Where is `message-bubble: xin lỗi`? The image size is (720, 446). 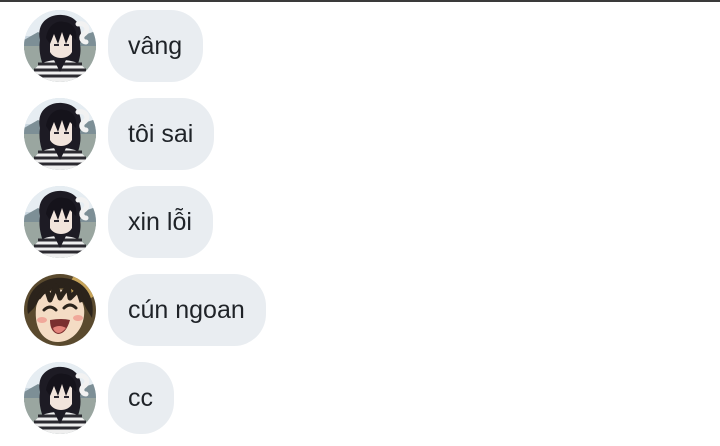
message-bubble: xin lỗi is located at coordinates (160, 222).